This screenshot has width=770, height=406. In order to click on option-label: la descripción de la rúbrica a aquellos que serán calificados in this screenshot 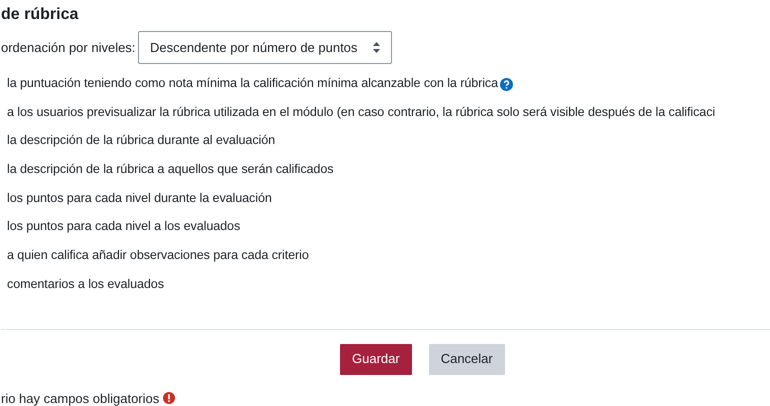, I will do `click(170, 169)`.